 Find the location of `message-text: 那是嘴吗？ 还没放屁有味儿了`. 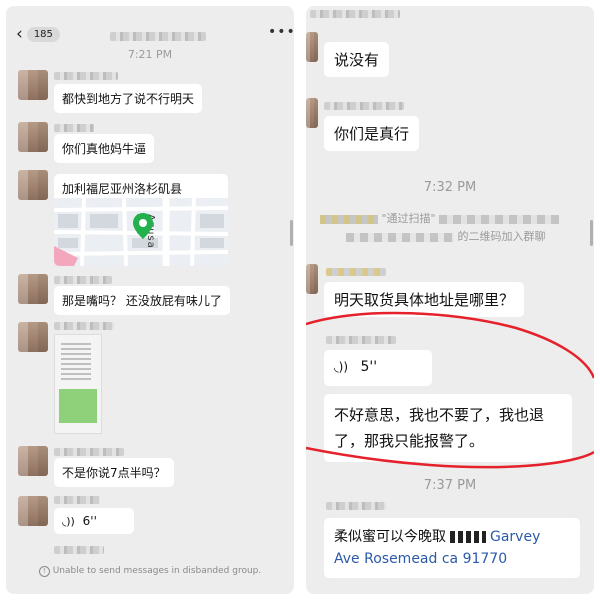

message-text: 那是嘴吗？ 还没放屁有味儿了 is located at coordinates (142, 301).